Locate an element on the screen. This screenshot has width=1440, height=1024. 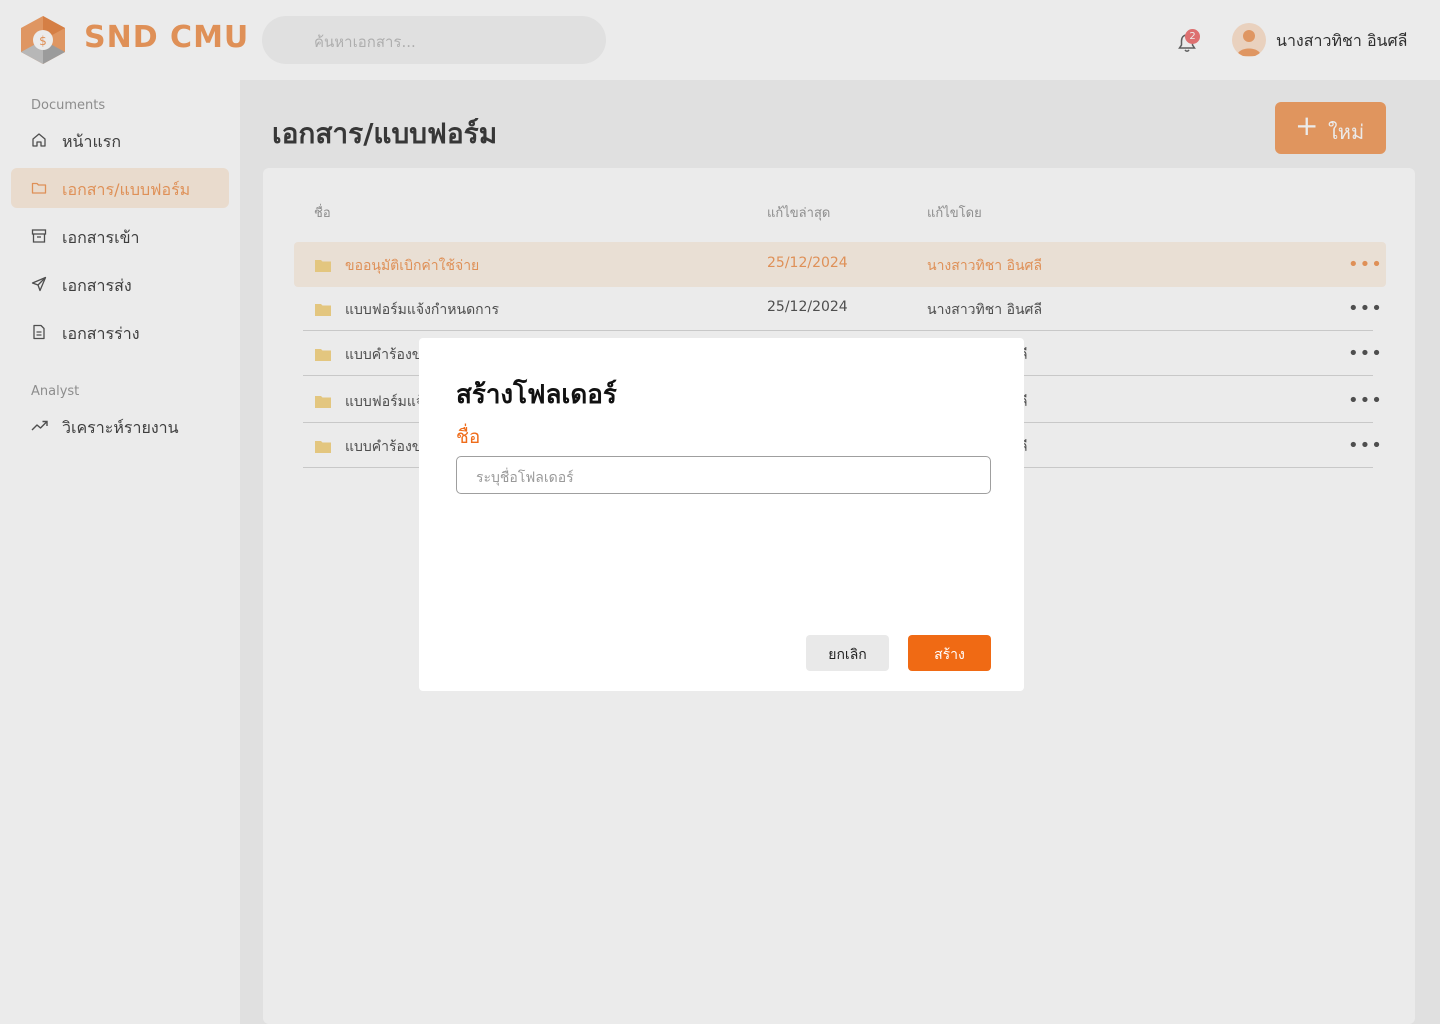
create-button: สร้าง is located at coordinates (949, 653).